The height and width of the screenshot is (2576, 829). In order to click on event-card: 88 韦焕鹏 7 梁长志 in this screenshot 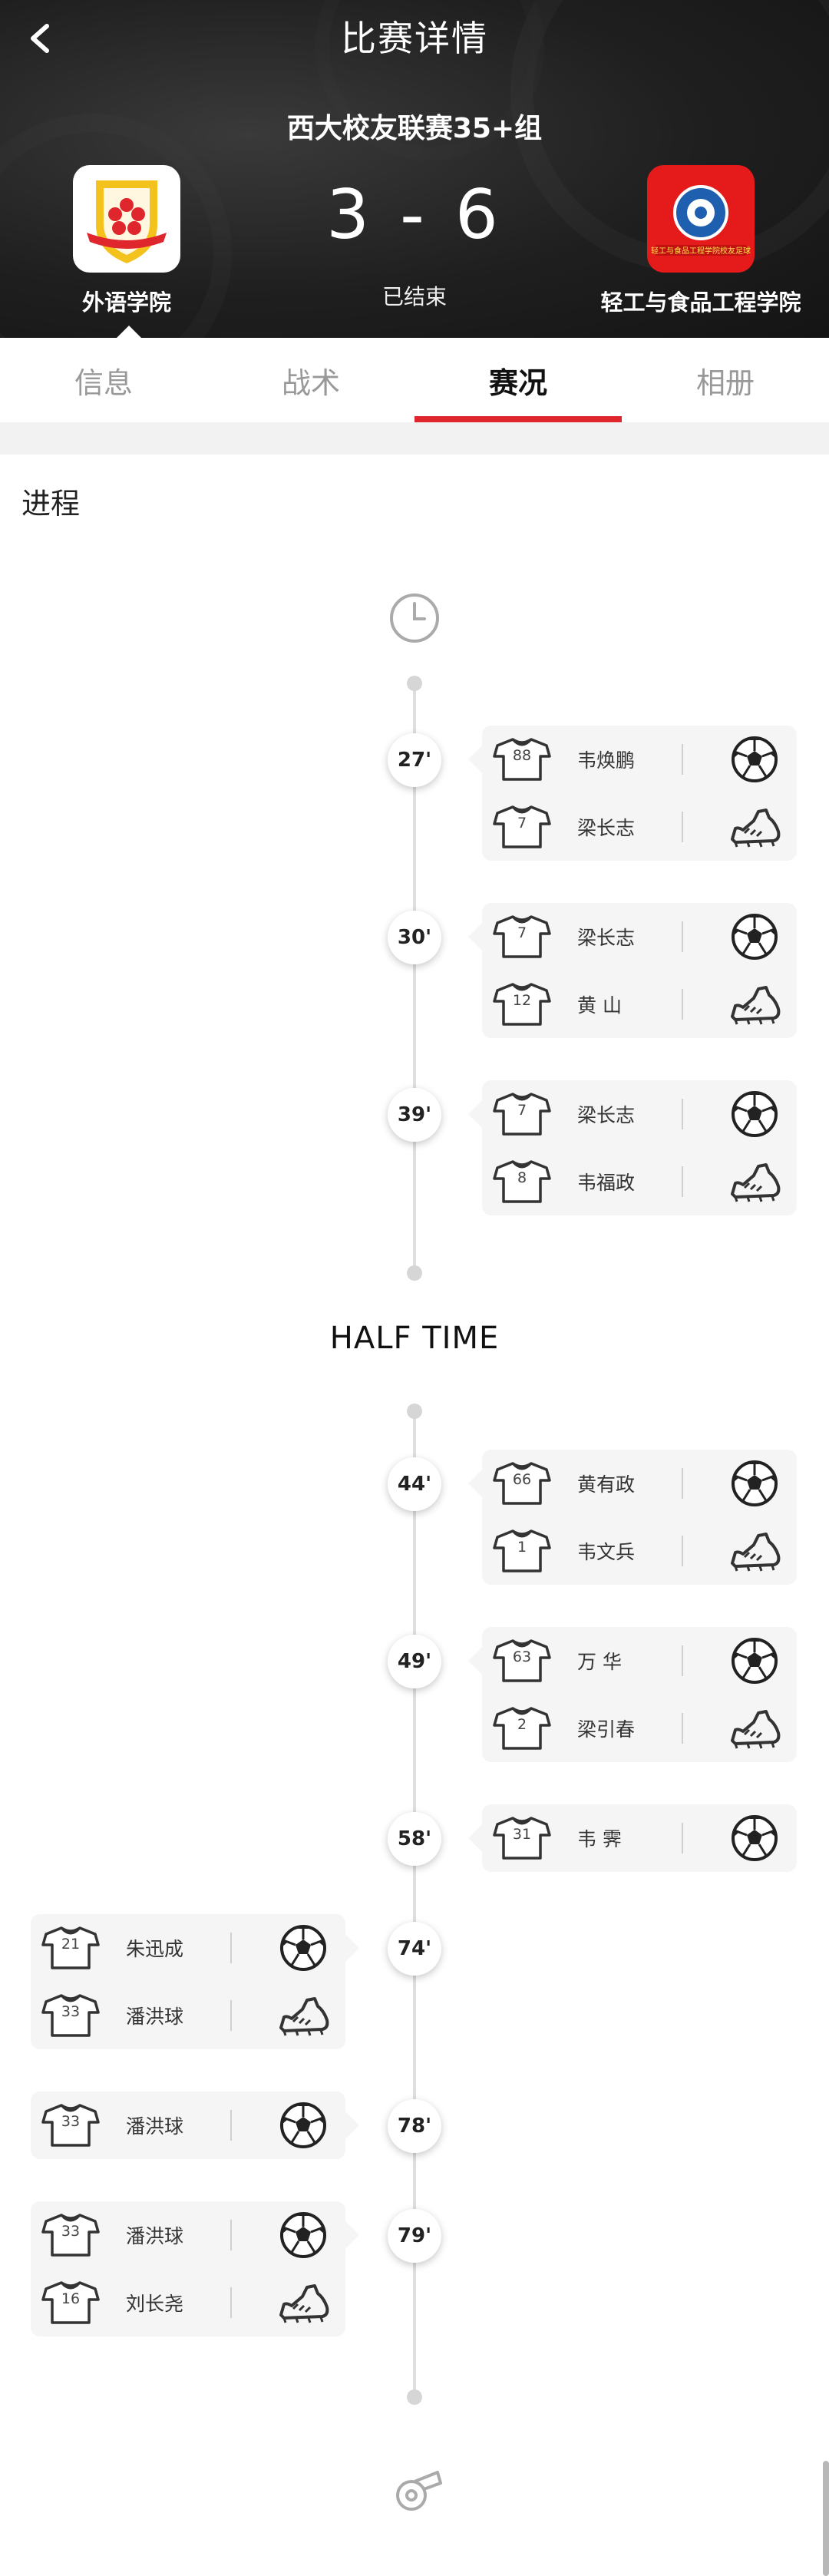, I will do `click(632, 793)`.